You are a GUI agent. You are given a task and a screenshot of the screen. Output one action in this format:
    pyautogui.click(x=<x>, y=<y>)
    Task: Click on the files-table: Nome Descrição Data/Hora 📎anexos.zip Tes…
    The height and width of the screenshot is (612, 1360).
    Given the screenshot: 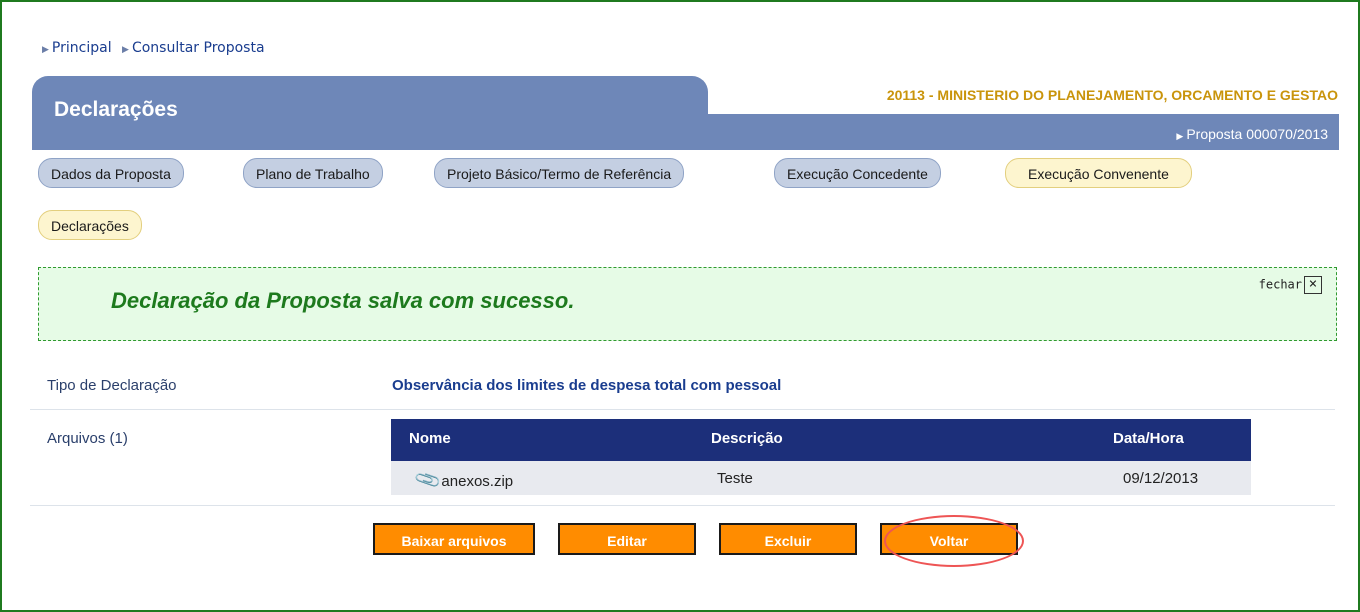 What is the action you would take?
    pyautogui.click(x=821, y=457)
    